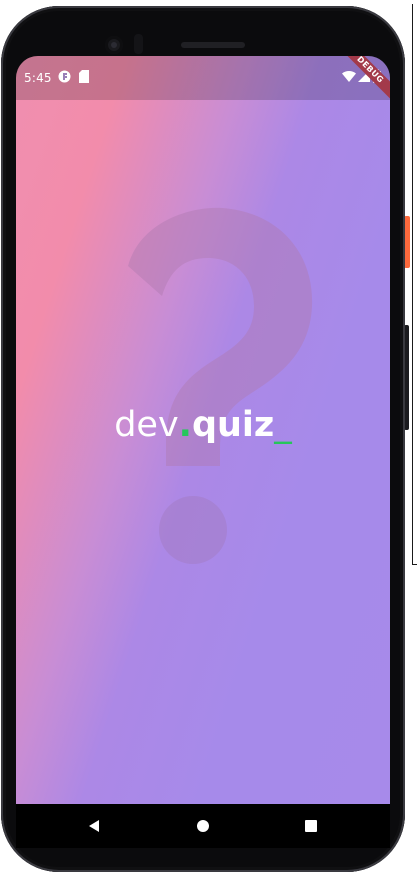 The width and height of the screenshot is (417, 880). I want to click on front-camera, so click(114, 45).